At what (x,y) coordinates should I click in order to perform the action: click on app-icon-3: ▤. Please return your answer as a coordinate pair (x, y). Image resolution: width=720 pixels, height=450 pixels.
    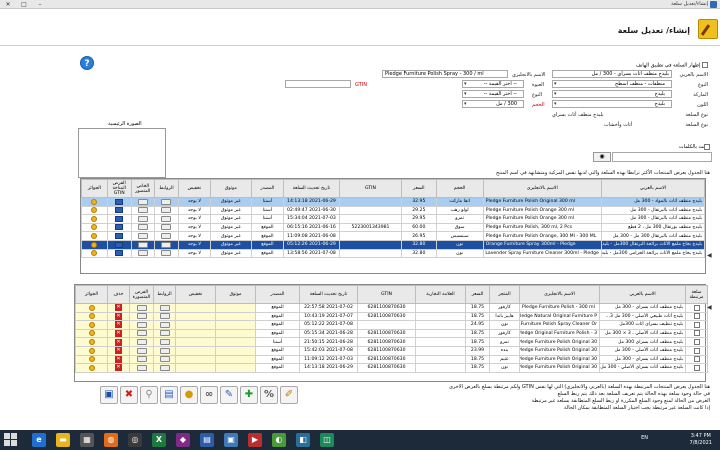
    Looking at the image, I should click on (207, 440).